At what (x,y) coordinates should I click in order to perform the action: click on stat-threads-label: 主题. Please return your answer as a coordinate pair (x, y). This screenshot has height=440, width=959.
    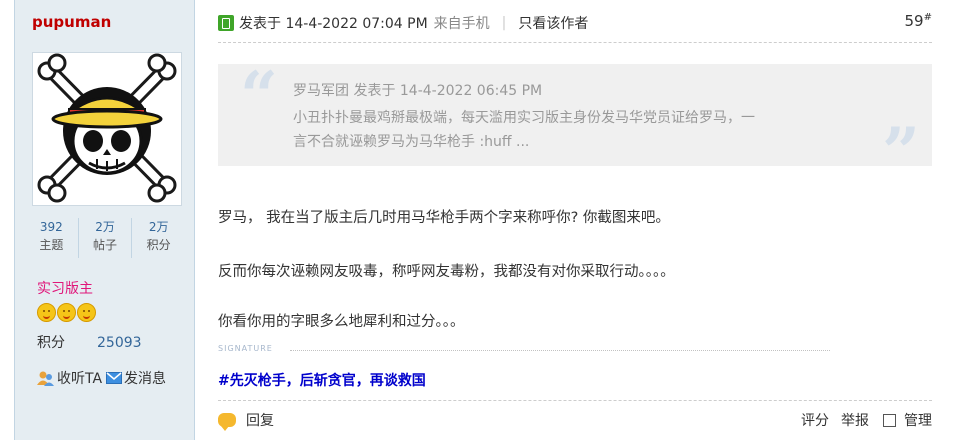
    Looking at the image, I should click on (51, 245).